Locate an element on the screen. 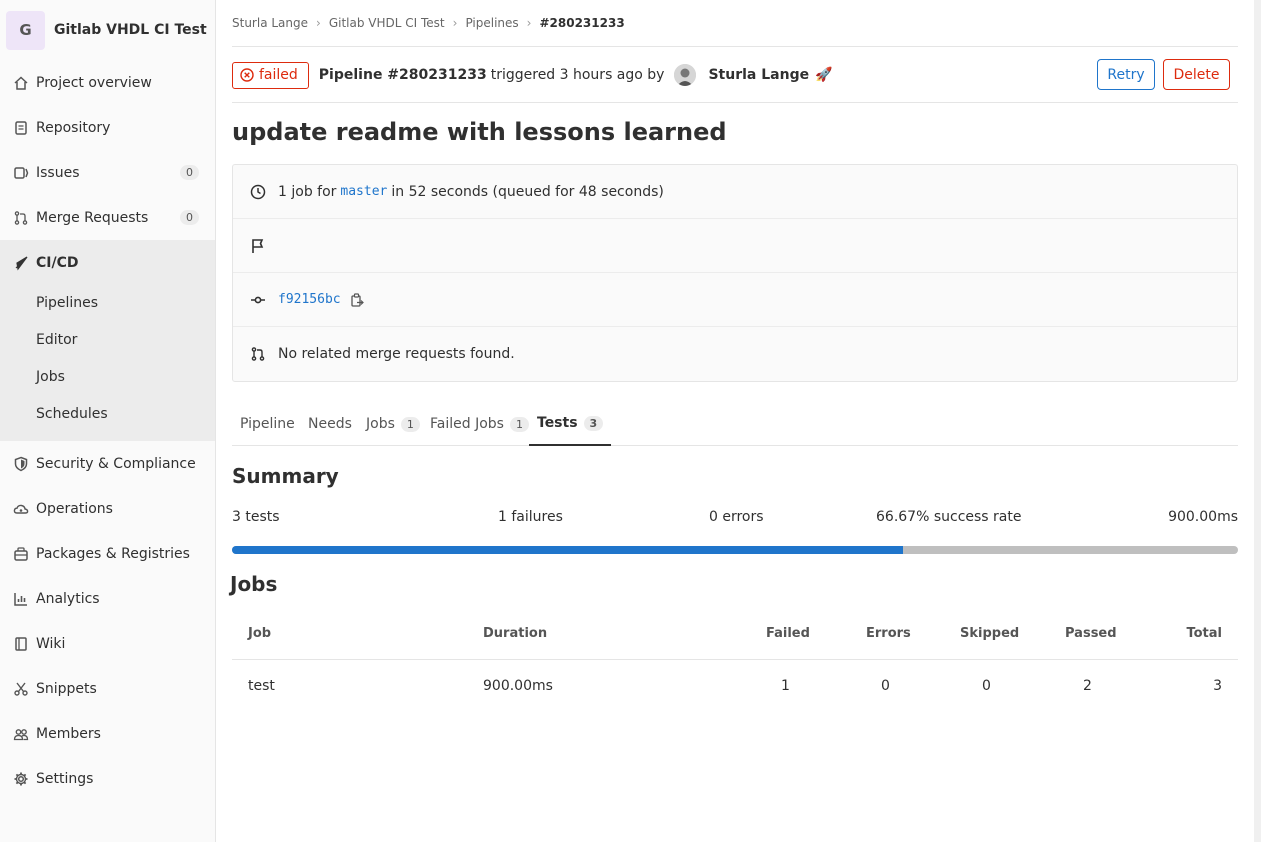  page-title: update readme with lessons learned is located at coordinates (479, 132).